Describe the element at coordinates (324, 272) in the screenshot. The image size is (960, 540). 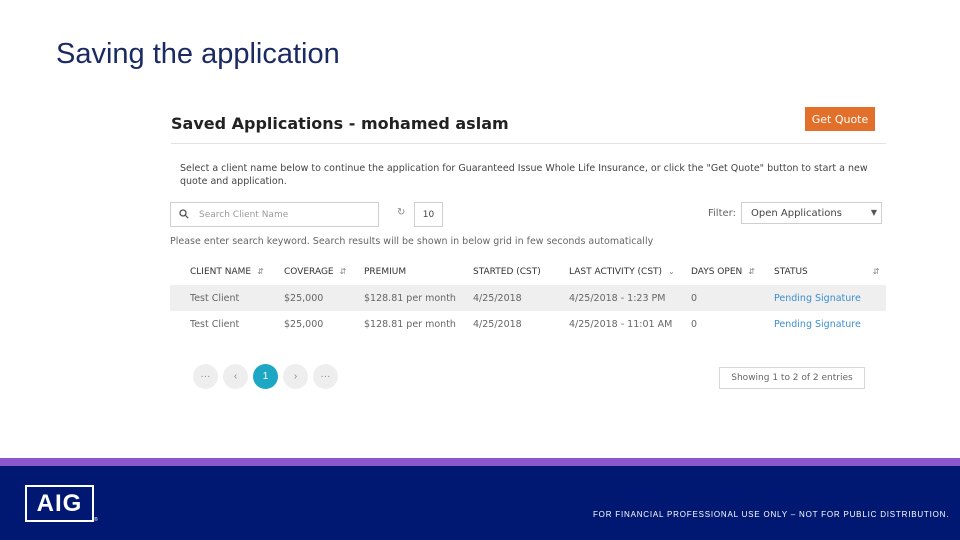
I see `column-header: COVERAGE ⇵` at that location.